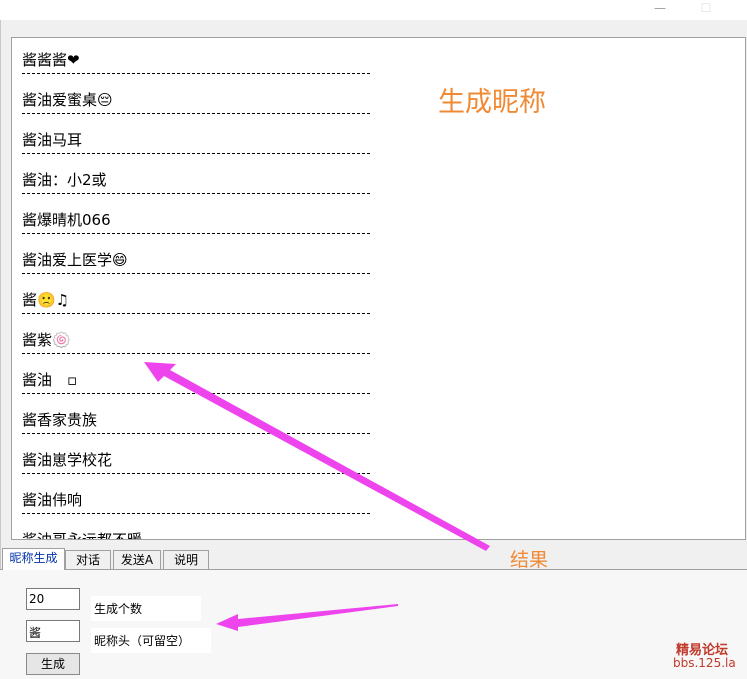  Describe the element at coordinates (46, 340) in the screenshot. I see `nickname-text: 酱紫🍥` at that location.